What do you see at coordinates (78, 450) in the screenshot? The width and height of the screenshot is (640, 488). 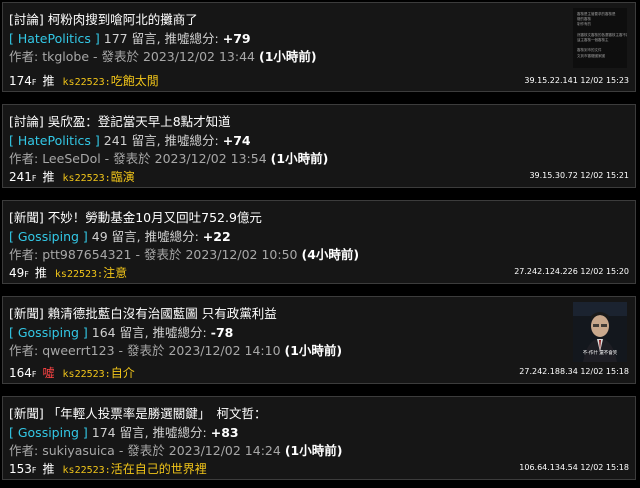 I see `author-name: sukiyasuica` at bounding box center [78, 450].